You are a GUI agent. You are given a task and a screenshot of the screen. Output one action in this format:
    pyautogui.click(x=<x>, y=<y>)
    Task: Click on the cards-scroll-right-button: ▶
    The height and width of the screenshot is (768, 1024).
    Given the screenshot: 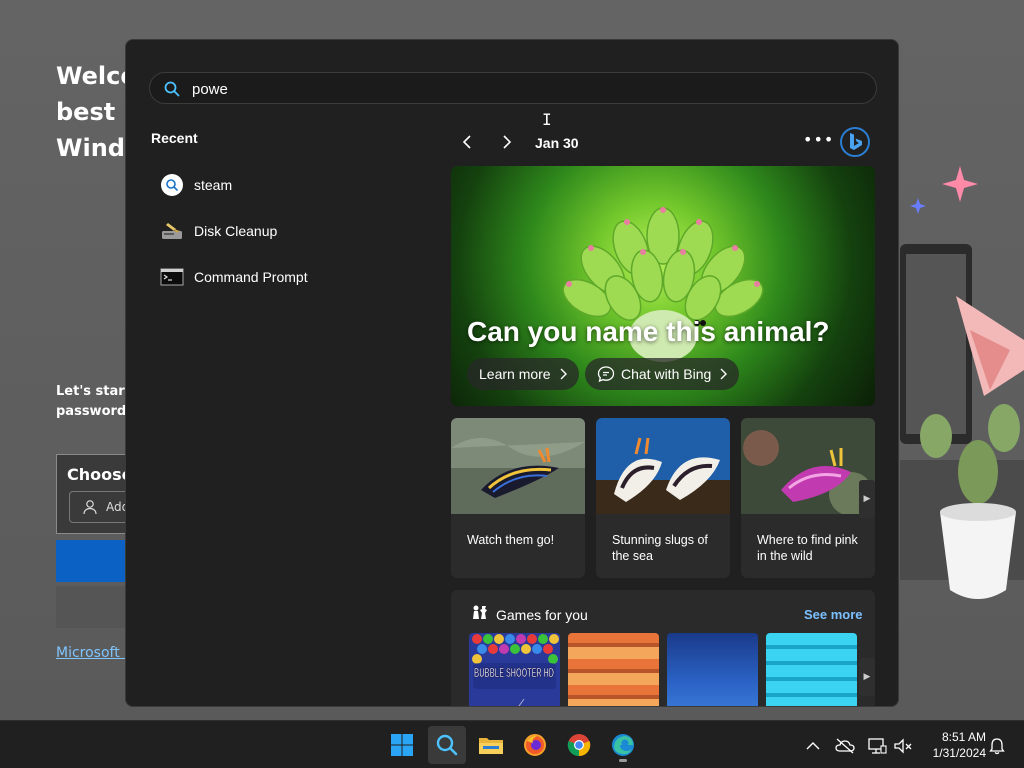 What is the action you would take?
    pyautogui.click(x=867, y=499)
    